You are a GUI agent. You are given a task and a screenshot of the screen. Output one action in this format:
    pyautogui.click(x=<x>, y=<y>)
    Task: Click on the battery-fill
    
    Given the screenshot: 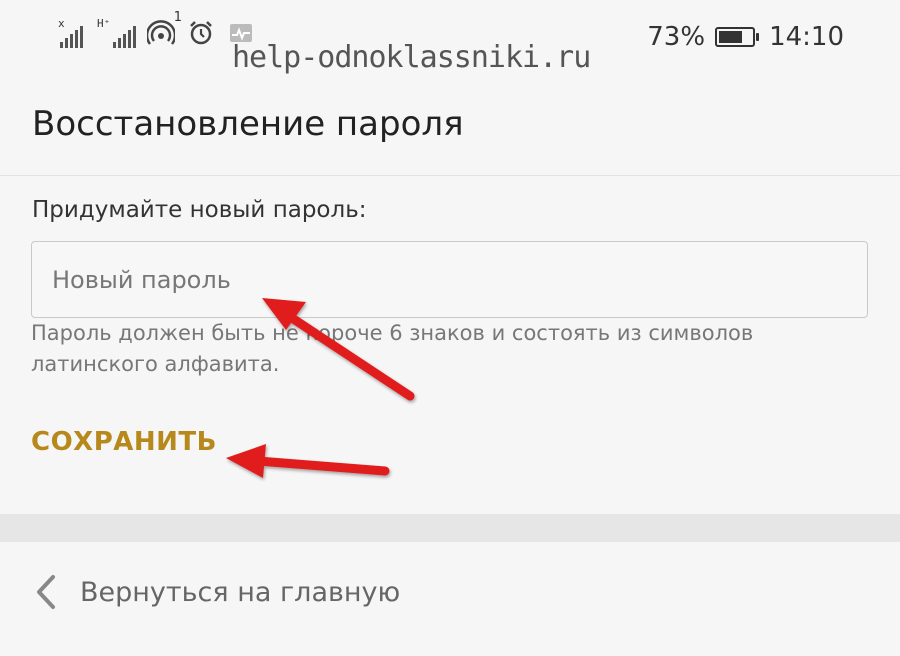 What is the action you would take?
    pyautogui.click(x=731, y=37)
    